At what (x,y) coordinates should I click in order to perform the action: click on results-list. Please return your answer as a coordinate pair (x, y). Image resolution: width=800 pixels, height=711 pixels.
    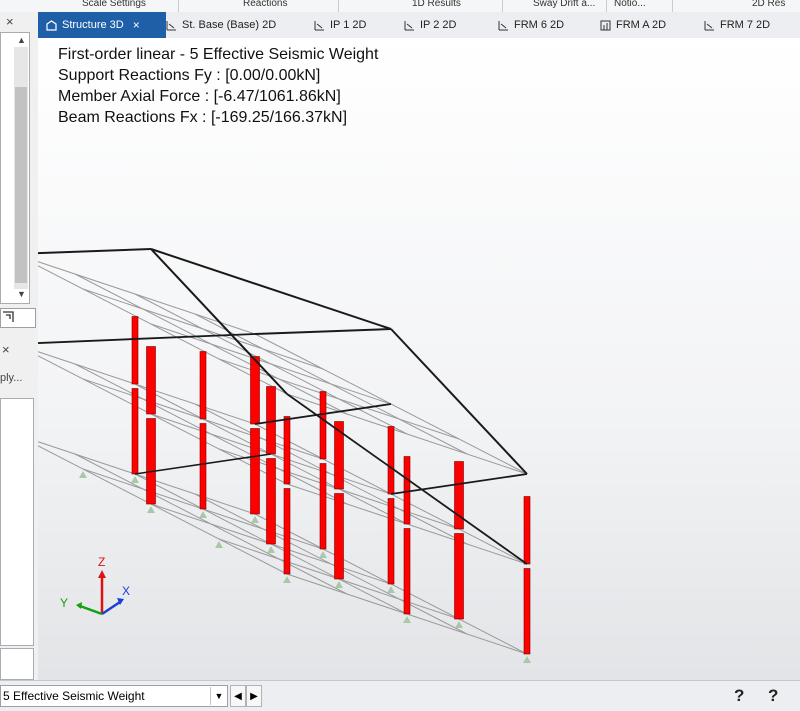
    Looking at the image, I should click on (17, 522).